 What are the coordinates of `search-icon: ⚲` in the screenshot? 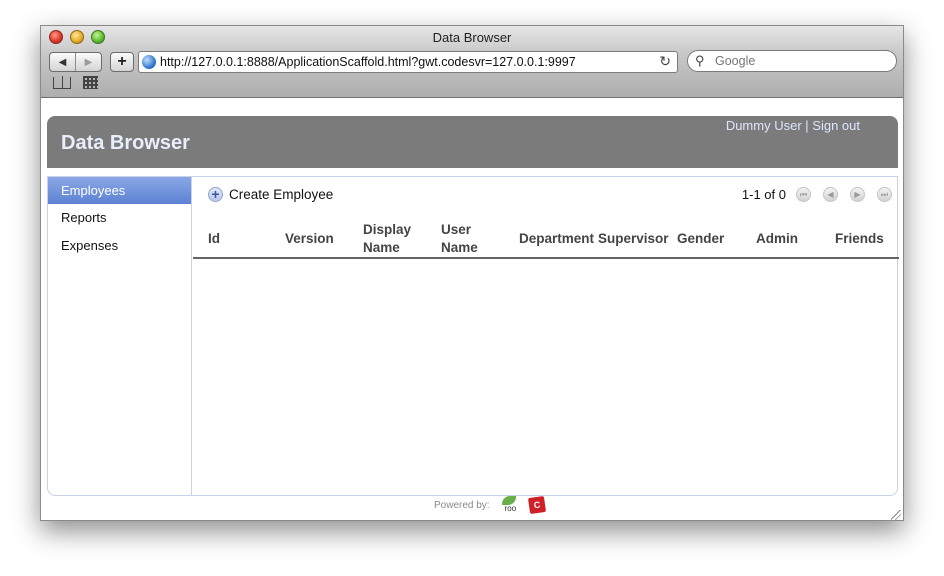 It's located at (700, 60).